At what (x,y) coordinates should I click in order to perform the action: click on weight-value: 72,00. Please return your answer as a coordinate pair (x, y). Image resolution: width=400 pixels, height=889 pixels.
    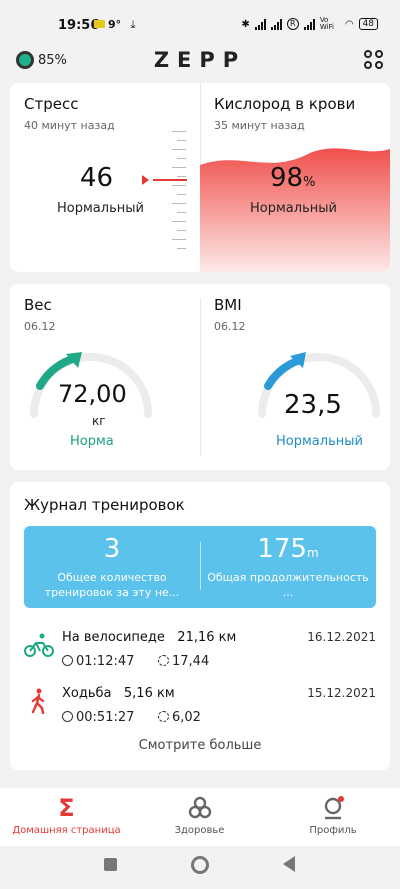
    Looking at the image, I should click on (92, 394).